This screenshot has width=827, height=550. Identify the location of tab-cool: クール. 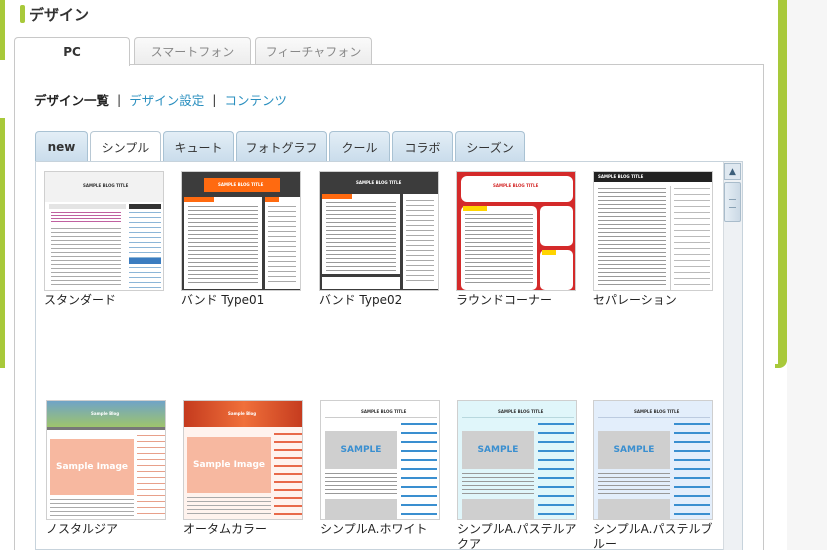
(359, 146).